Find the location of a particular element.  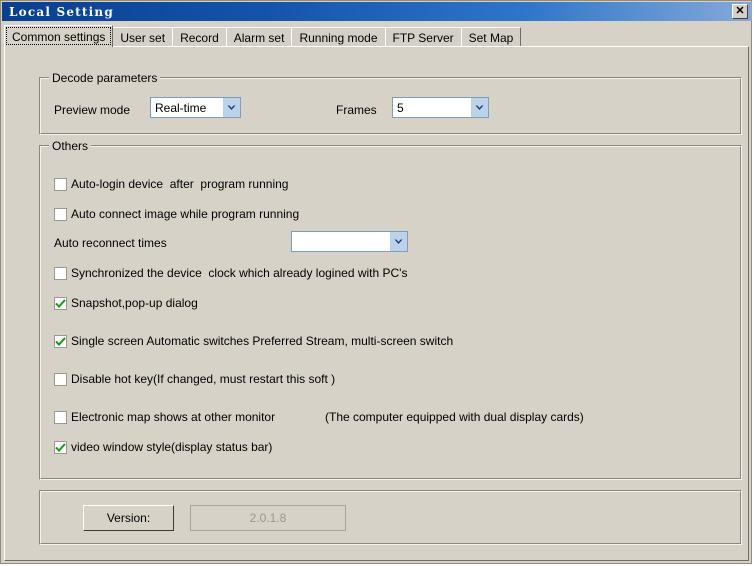

title-bar: Local Setting ✕ is located at coordinates (377, 11).